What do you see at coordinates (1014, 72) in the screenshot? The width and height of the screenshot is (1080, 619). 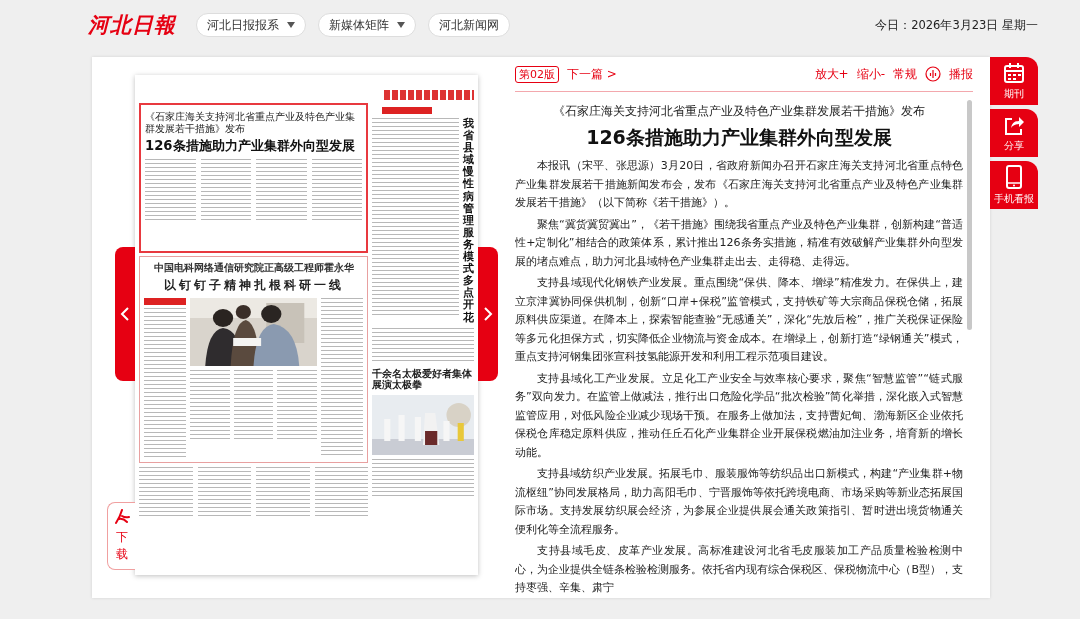 I see `calendar-icon` at bounding box center [1014, 72].